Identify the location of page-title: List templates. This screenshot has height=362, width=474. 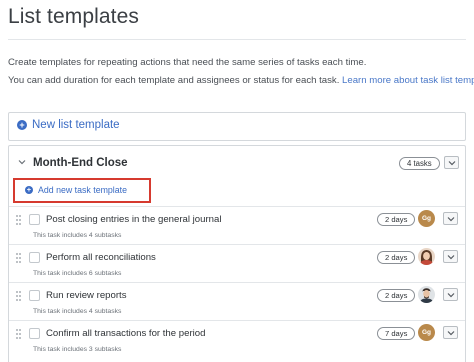
(73, 16).